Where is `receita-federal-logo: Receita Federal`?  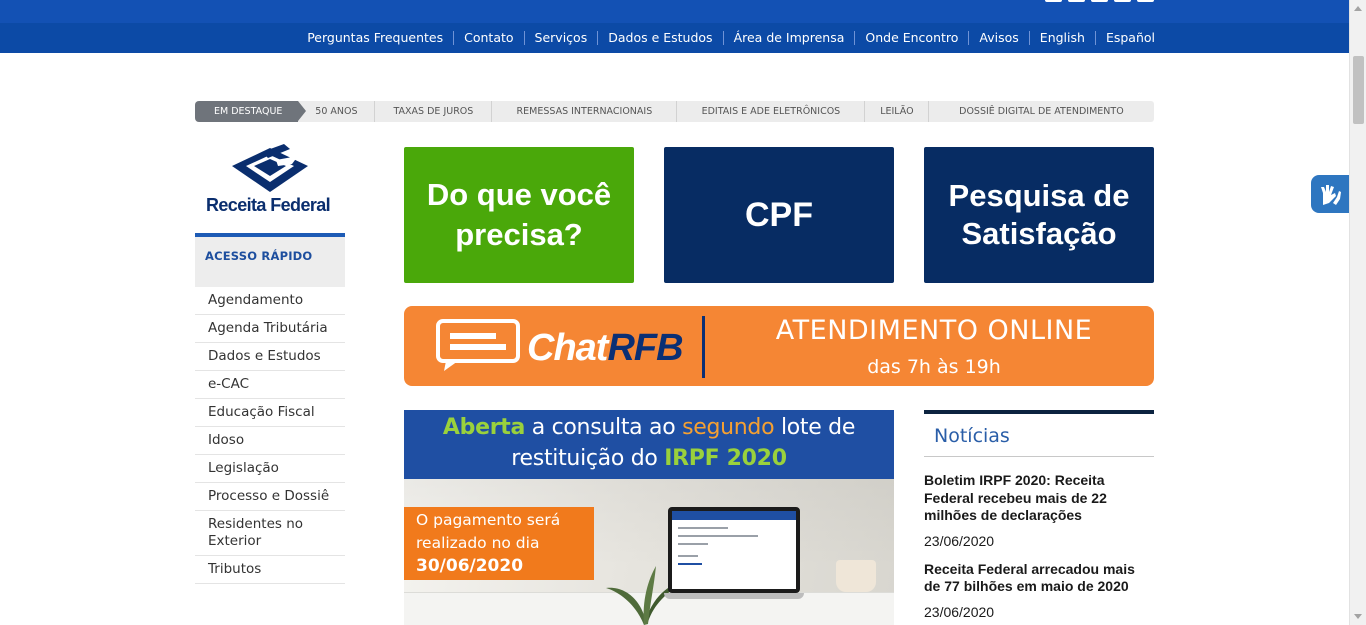
receita-federal-logo: Receita Federal is located at coordinates (270, 180).